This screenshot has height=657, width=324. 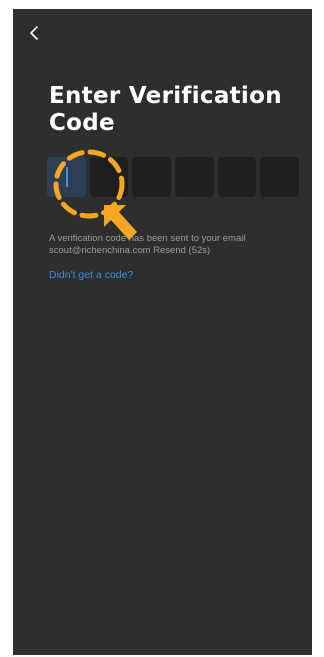 What do you see at coordinates (165, 109) in the screenshot?
I see `page-title: Enter Verification Code` at bounding box center [165, 109].